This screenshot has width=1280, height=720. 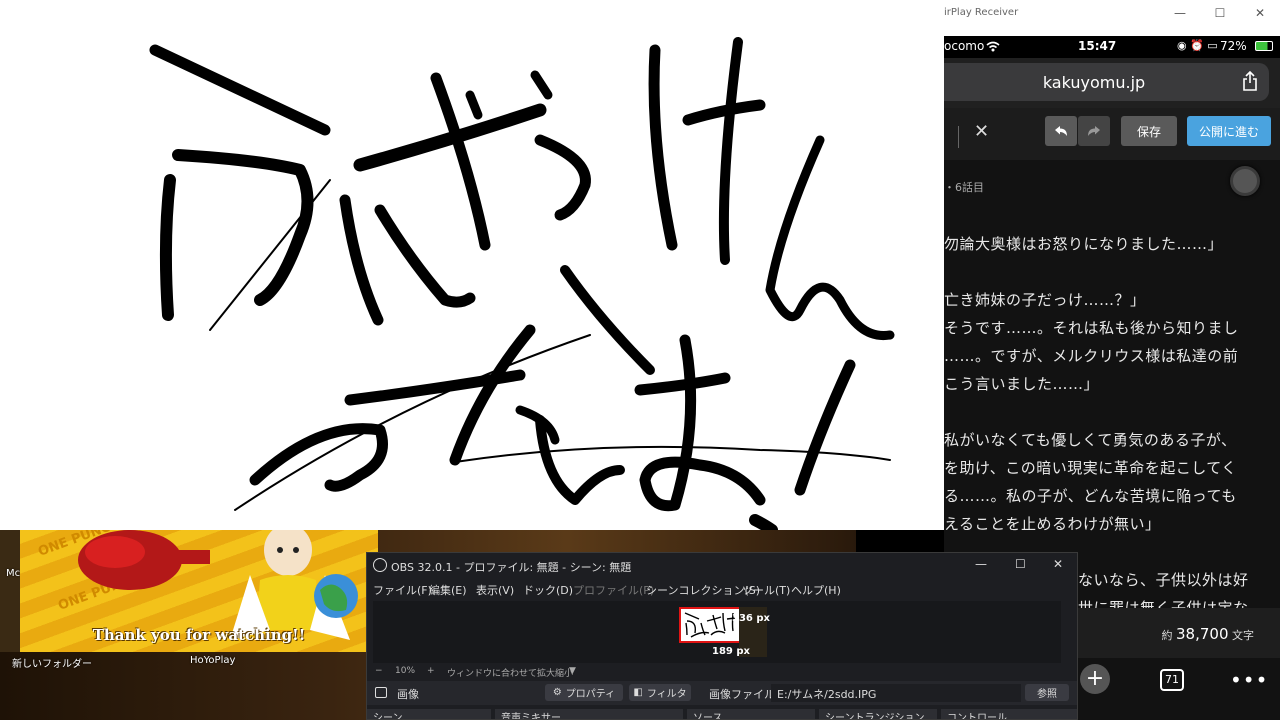 I want to click on filter-icon: ◧, so click(x=638, y=692).